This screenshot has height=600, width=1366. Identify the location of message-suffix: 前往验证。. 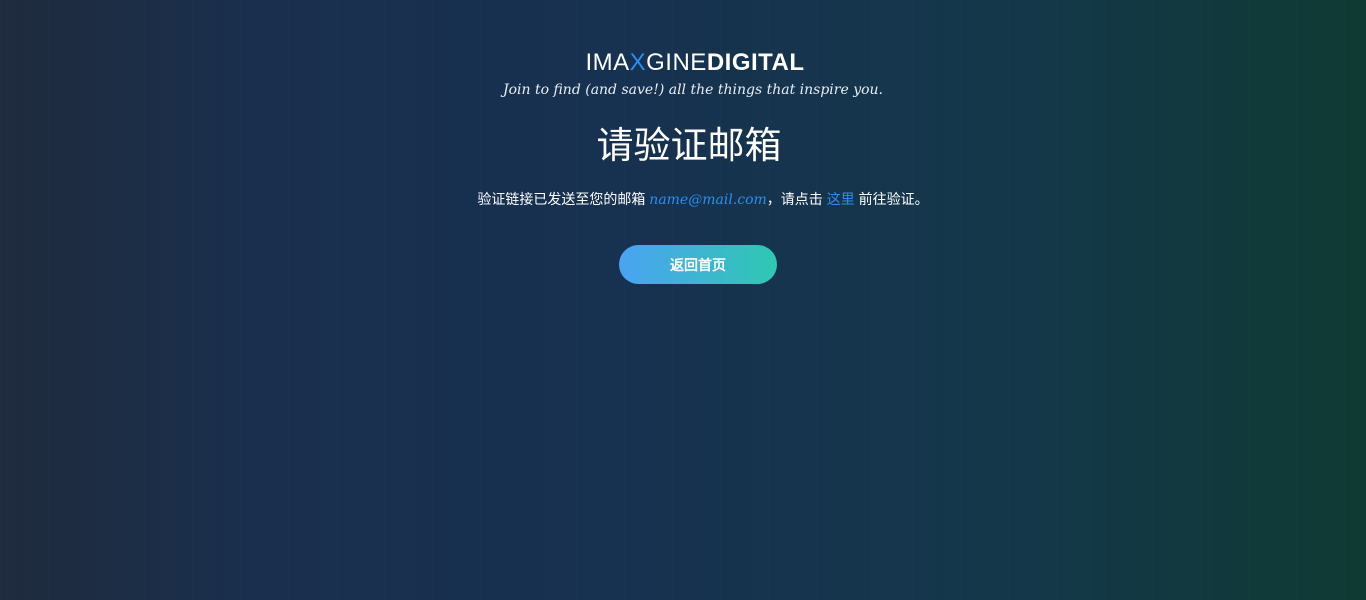
(893, 199).